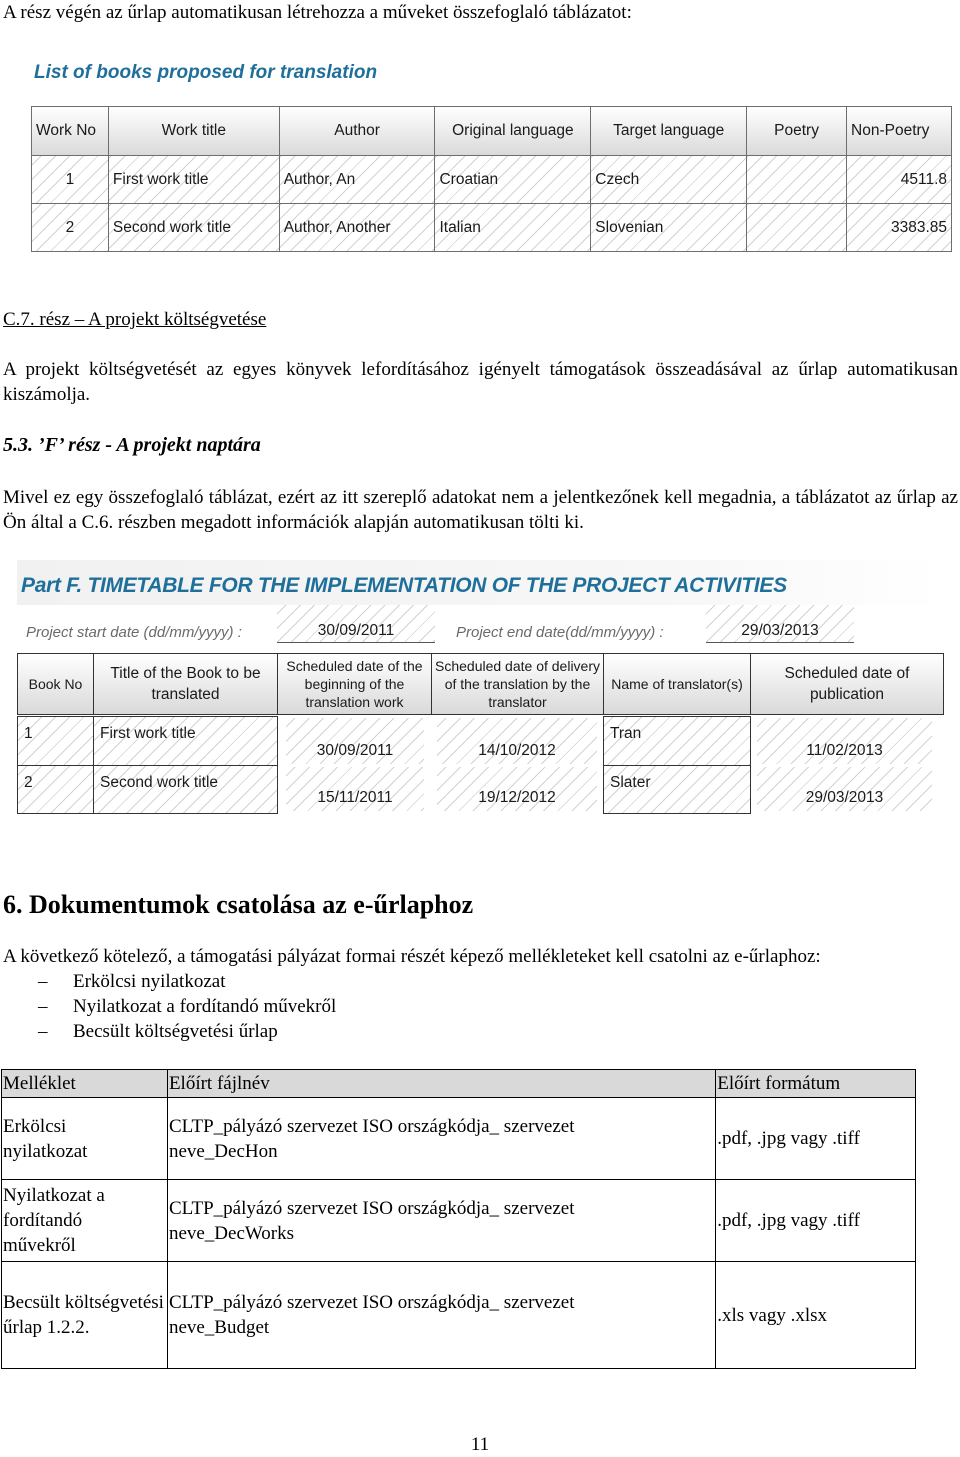 This screenshot has width=960, height=1457. I want to click on cell-work-title: Second work title, so click(193, 227).